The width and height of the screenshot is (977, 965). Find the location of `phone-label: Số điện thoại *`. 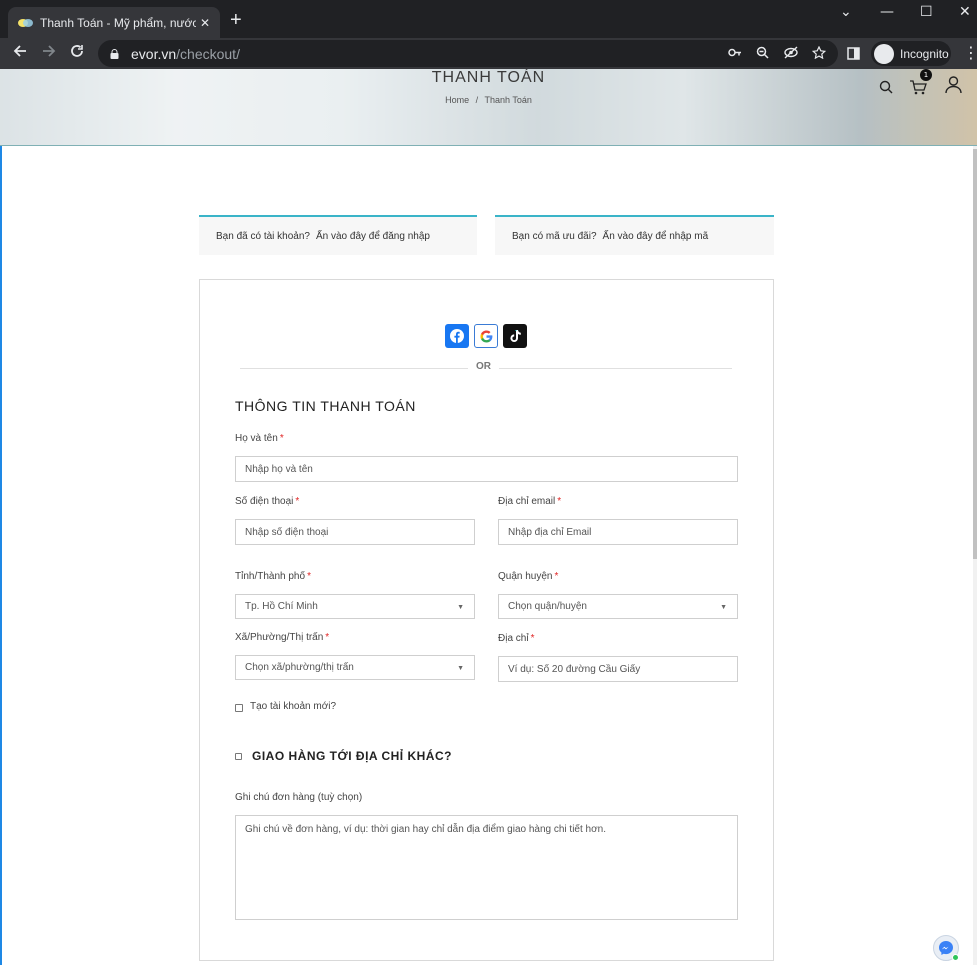

phone-label: Số điện thoại * is located at coordinates (267, 501).